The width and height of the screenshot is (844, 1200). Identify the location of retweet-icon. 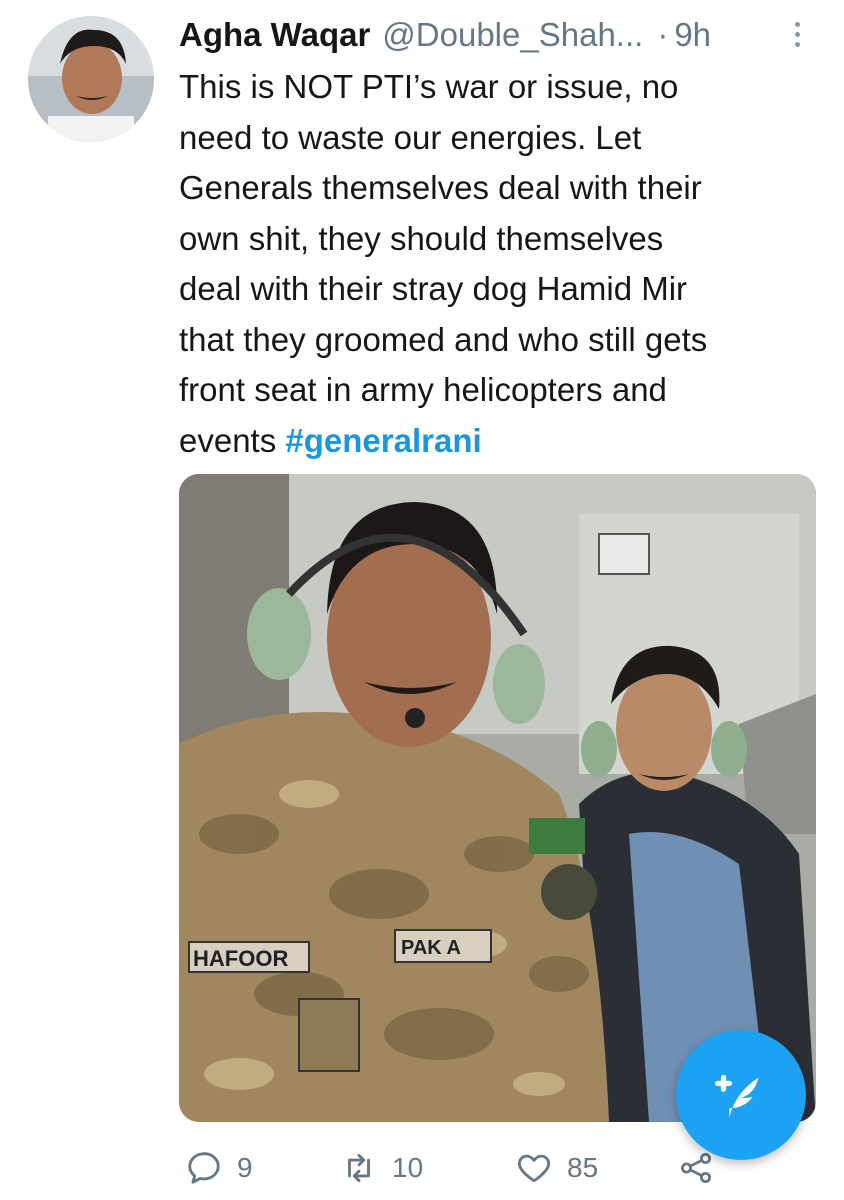
(359, 1168).